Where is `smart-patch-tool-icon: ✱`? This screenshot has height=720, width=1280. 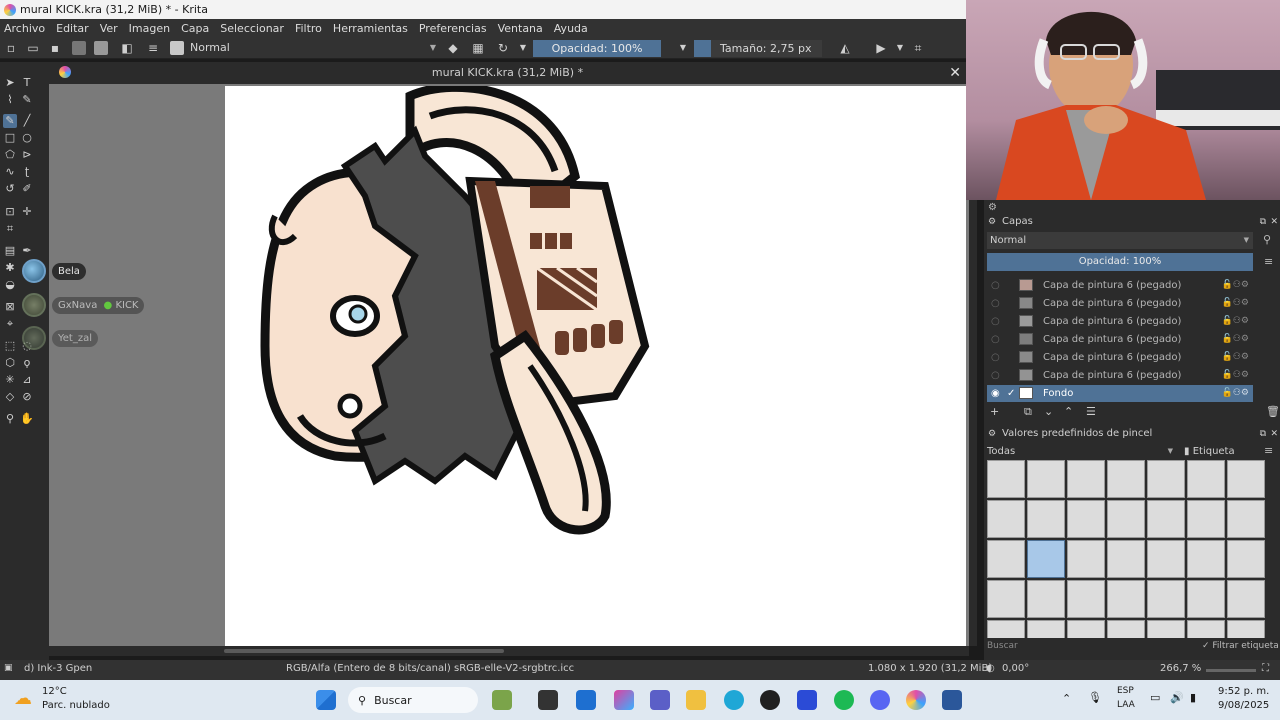
smart-patch-tool-icon: ✱ is located at coordinates (10, 268).